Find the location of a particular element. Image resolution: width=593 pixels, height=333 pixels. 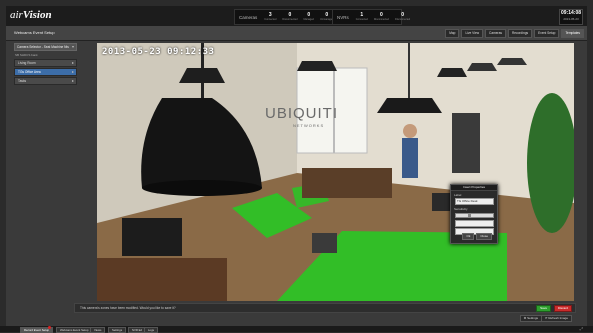

slider-knob is located at coordinates (469, 215).